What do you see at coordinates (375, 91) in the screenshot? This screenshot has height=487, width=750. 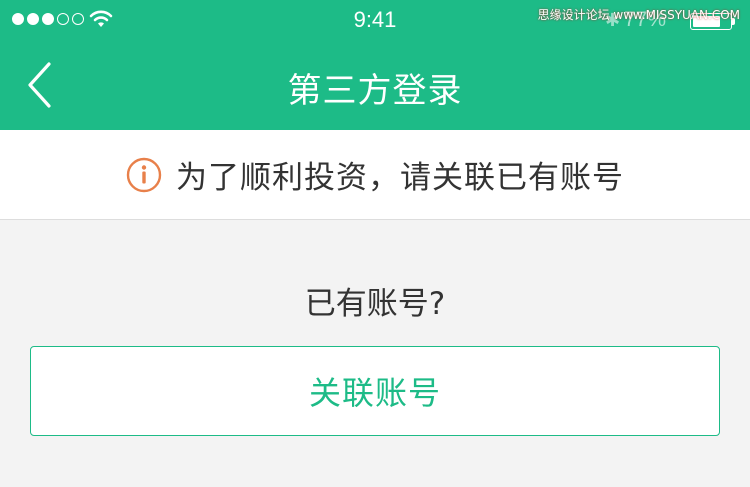 I see `page-title: 第三方登录` at bounding box center [375, 91].